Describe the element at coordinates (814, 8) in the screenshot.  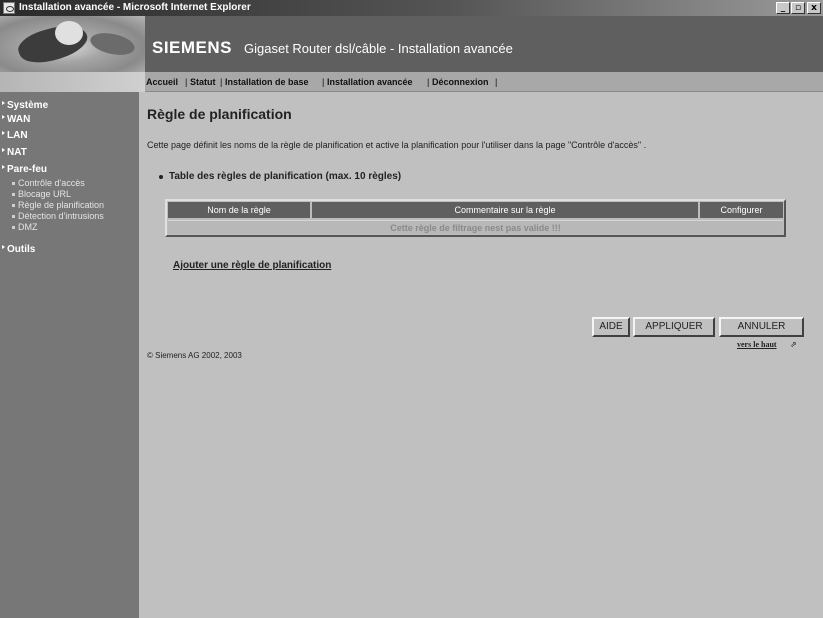
I see `close-button: x` at that location.